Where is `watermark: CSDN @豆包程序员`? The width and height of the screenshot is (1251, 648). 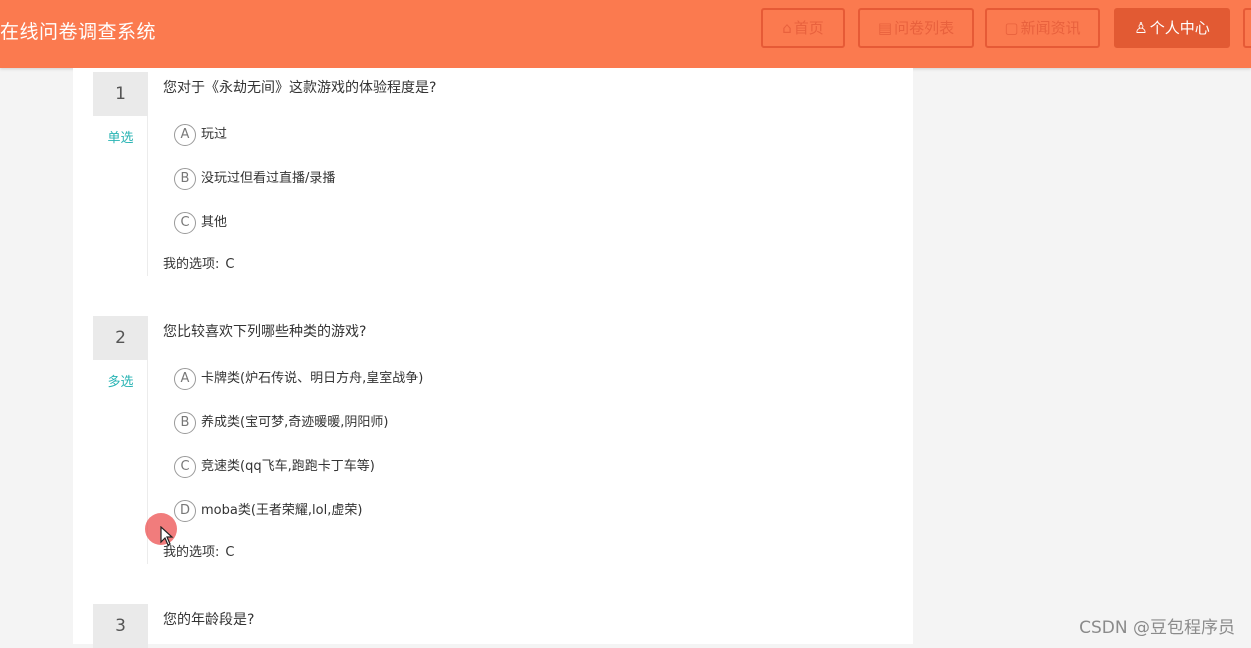
watermark: CSDN @豆包程序员 is located at coordinates (1157, 628).